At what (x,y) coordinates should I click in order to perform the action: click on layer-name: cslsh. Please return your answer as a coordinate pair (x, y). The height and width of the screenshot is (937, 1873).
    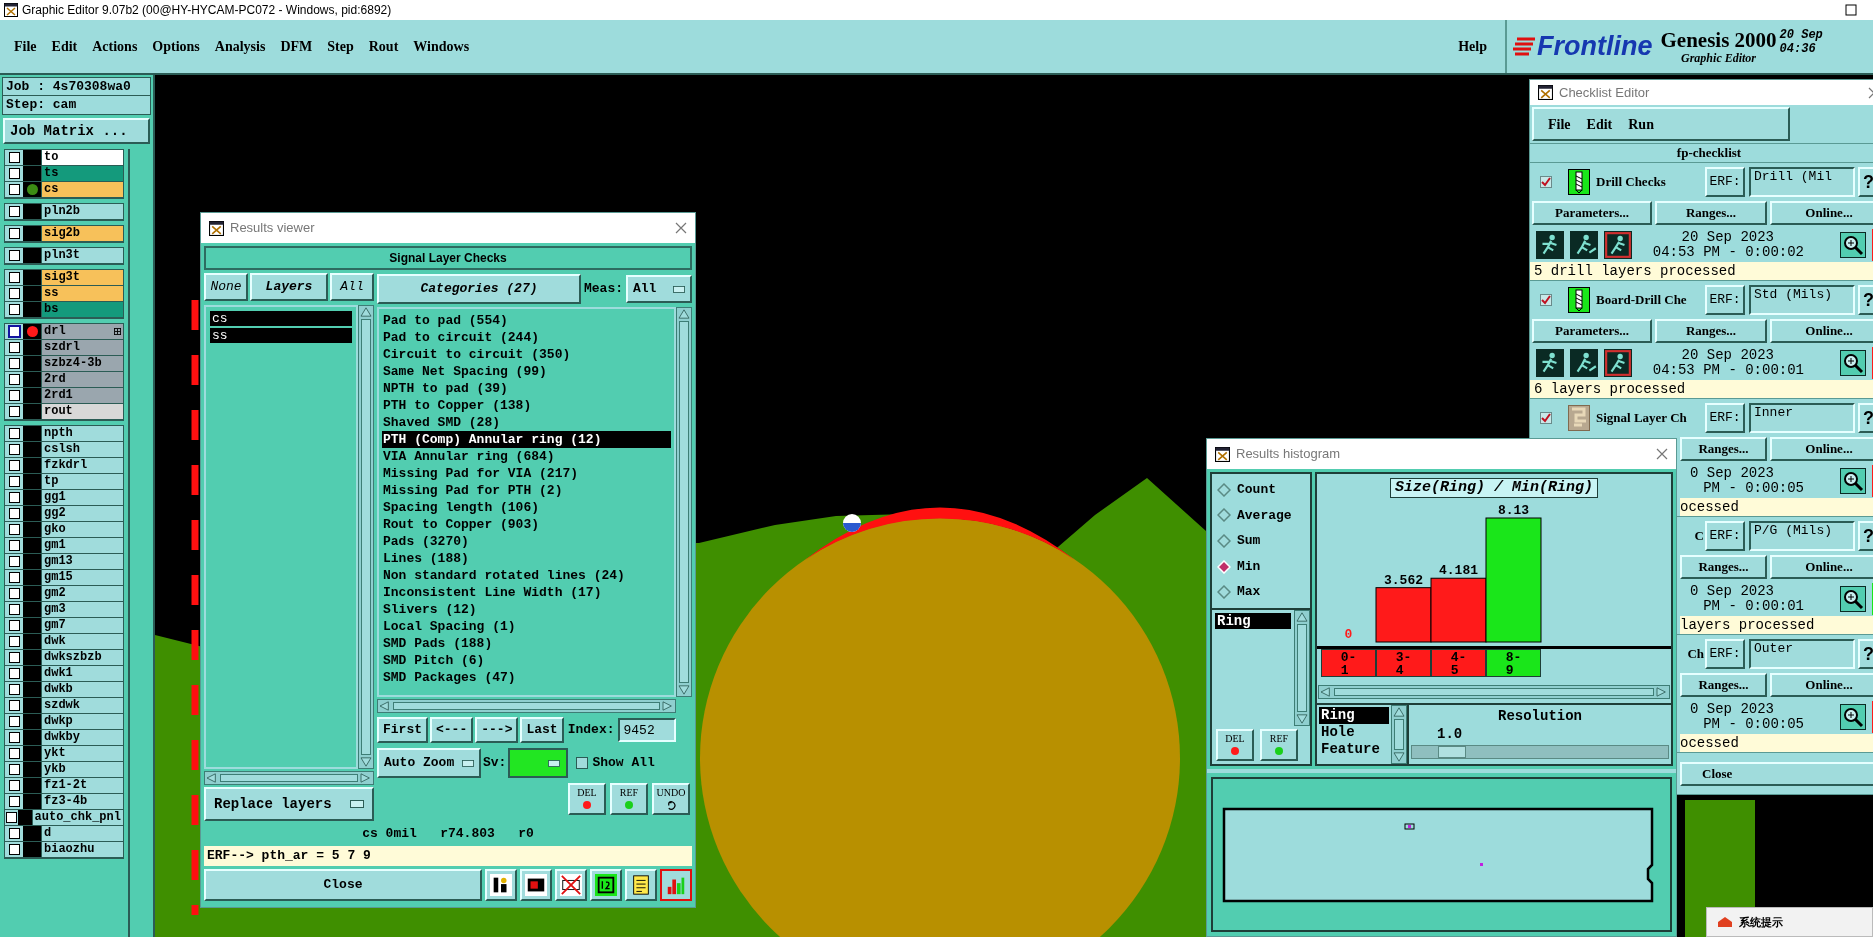
    Looking at the image, I should click on (82, 449).